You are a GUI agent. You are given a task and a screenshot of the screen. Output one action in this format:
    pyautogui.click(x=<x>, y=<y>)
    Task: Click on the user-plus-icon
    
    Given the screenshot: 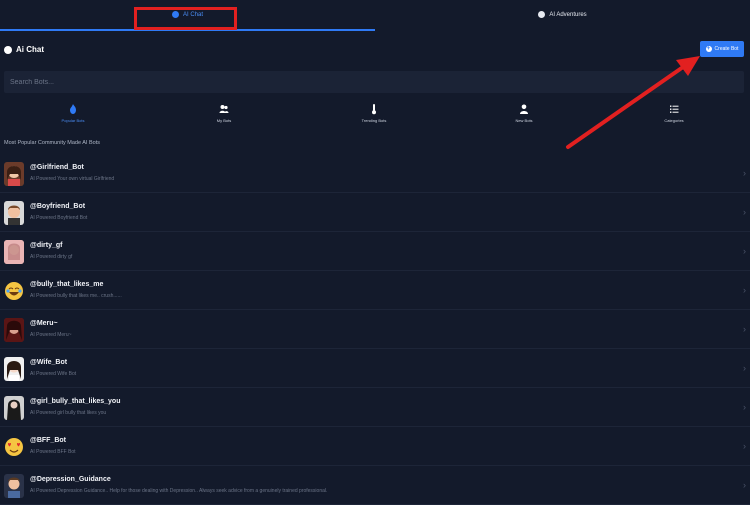 What is the action you would take?
    pyautogui.click(x=524, y=109)
    